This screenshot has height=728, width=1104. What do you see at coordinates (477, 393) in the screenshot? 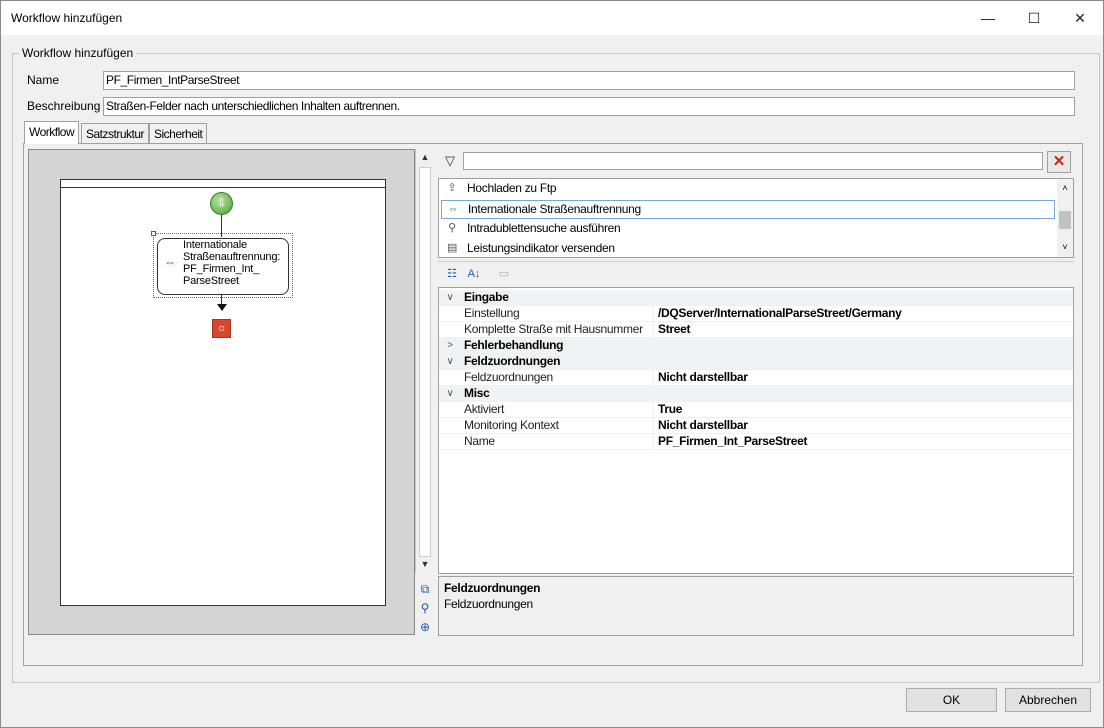
I see `category-label: Misc` at bounding box center [477, 393].